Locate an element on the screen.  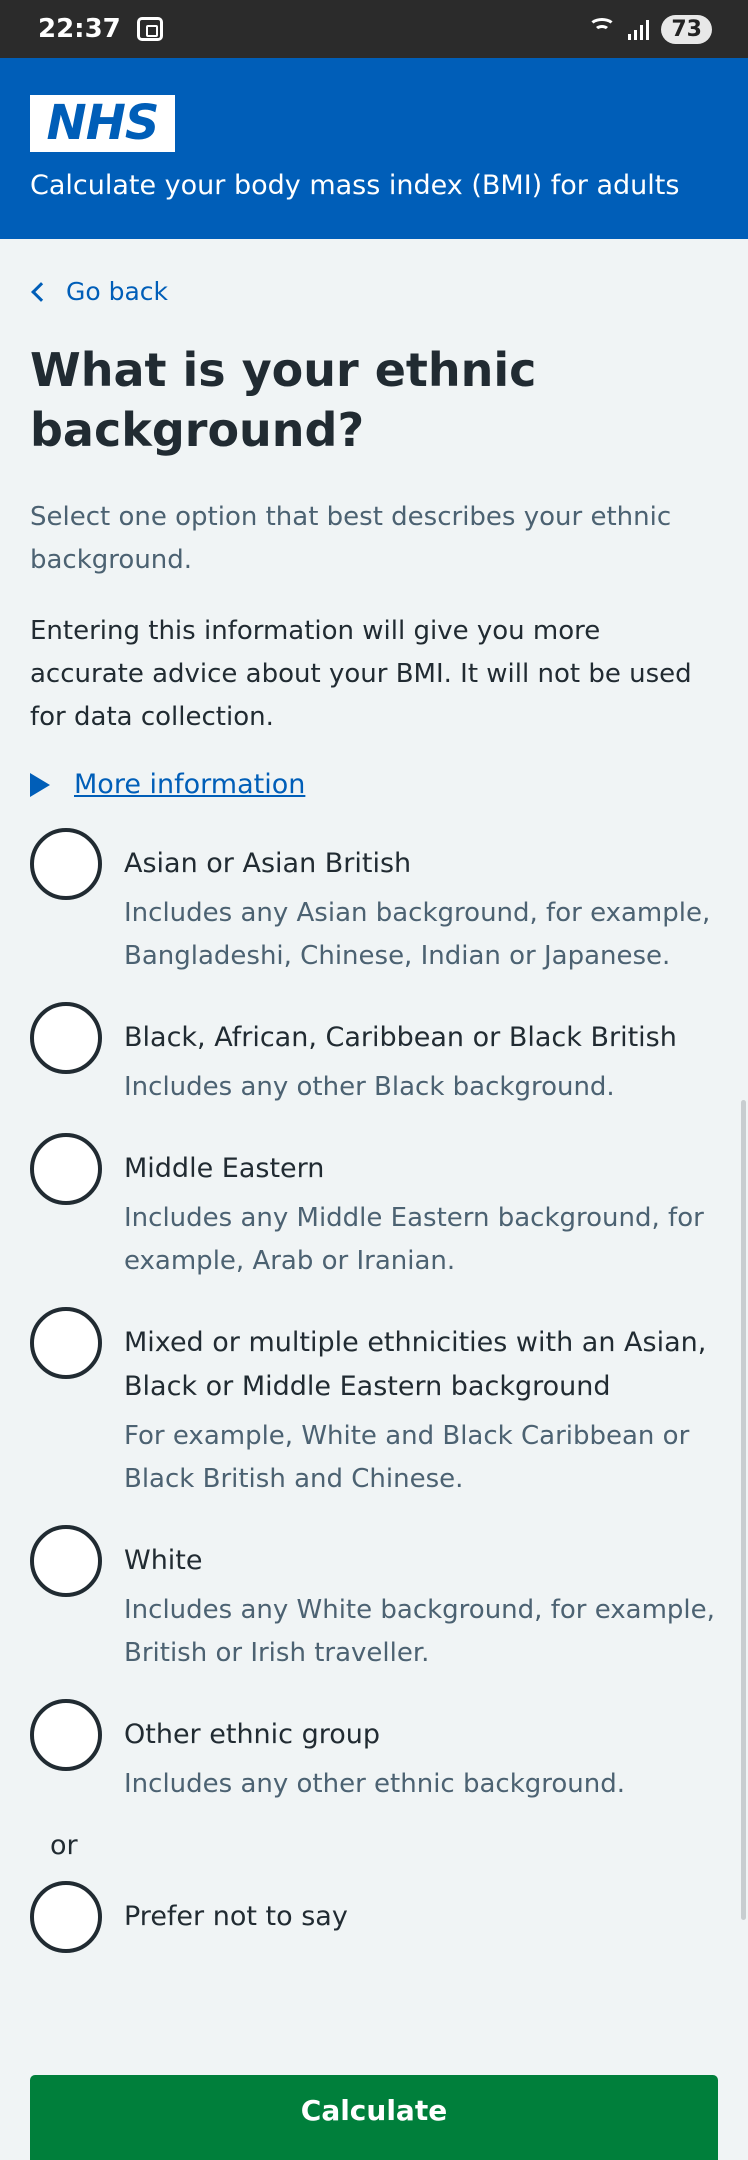
or-divider: or is located at coordinates (64, 1845).